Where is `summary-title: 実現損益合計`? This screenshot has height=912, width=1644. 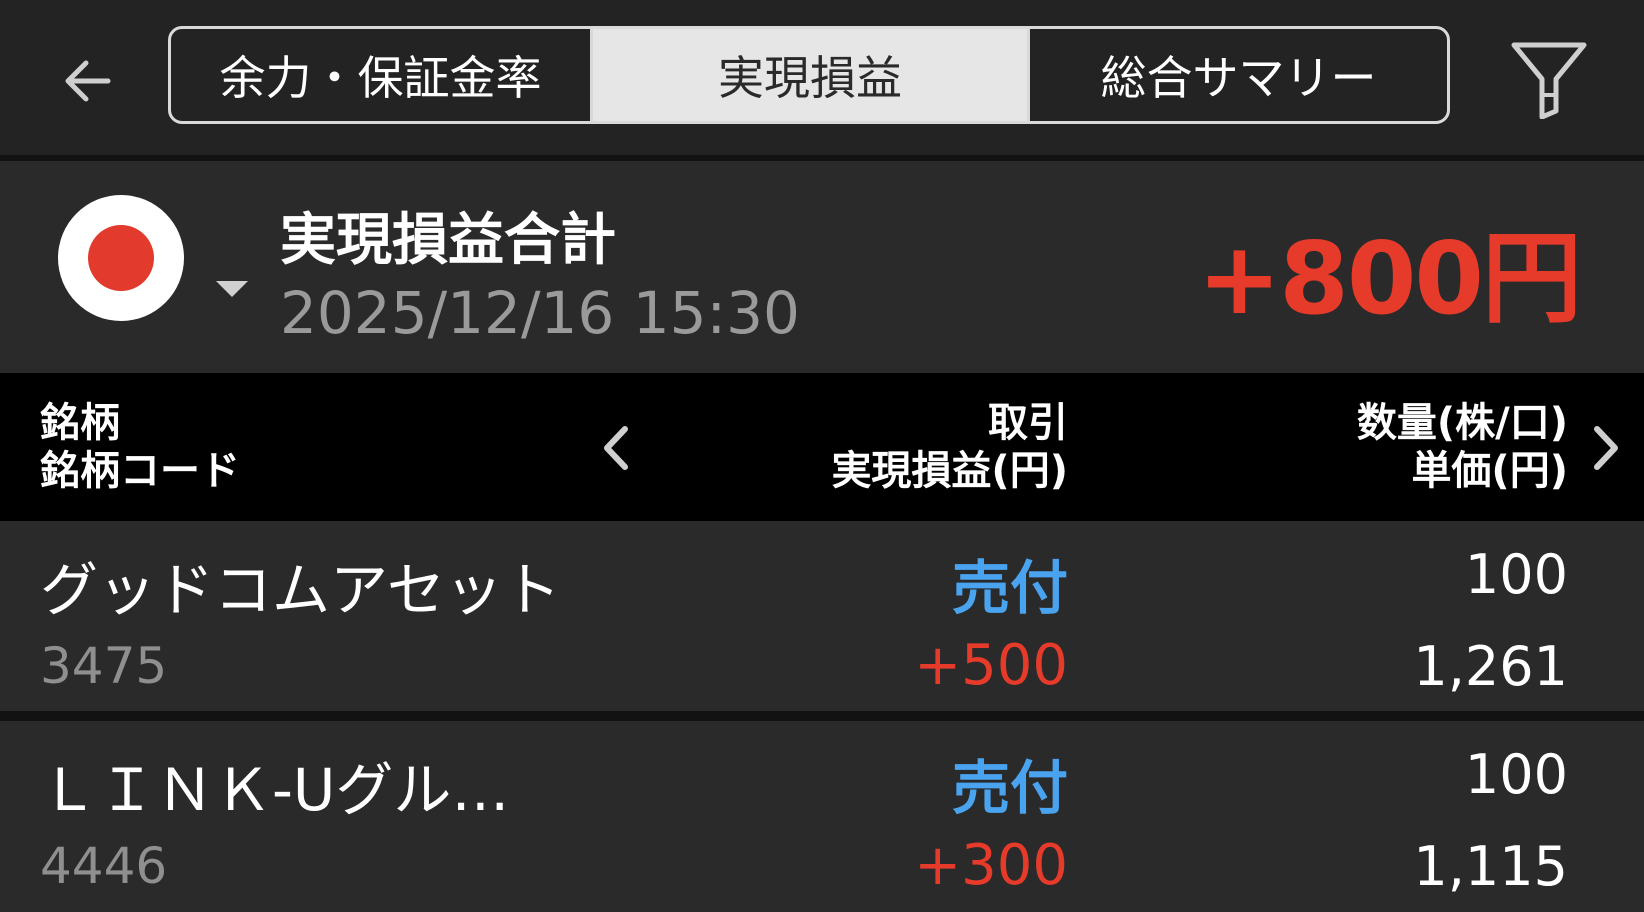 summary-title: 実現損益合計 is located at coordinates (448, 240).